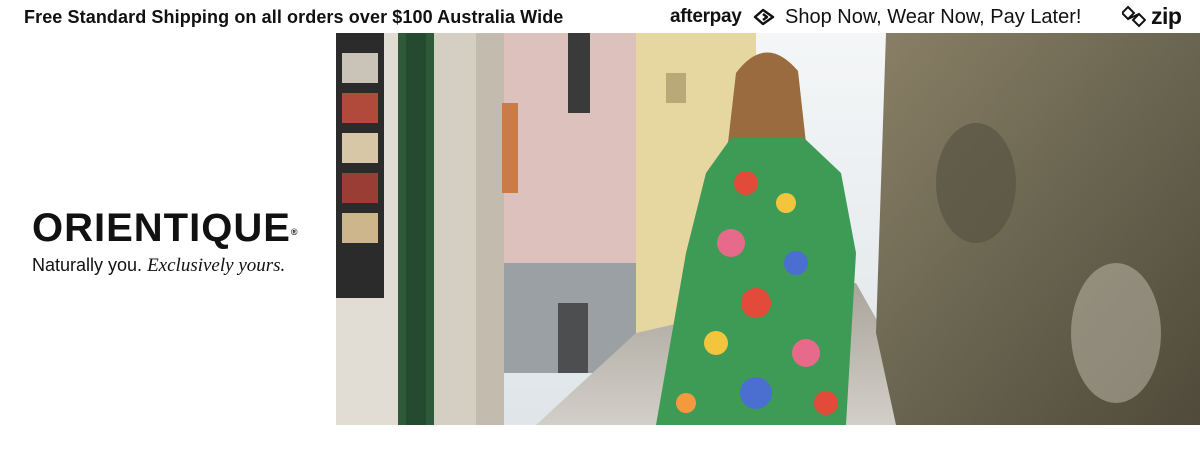 The height and width of the screenshot is (450, 1200). I want to click on zip-logo: zip, so click(1166, 16).